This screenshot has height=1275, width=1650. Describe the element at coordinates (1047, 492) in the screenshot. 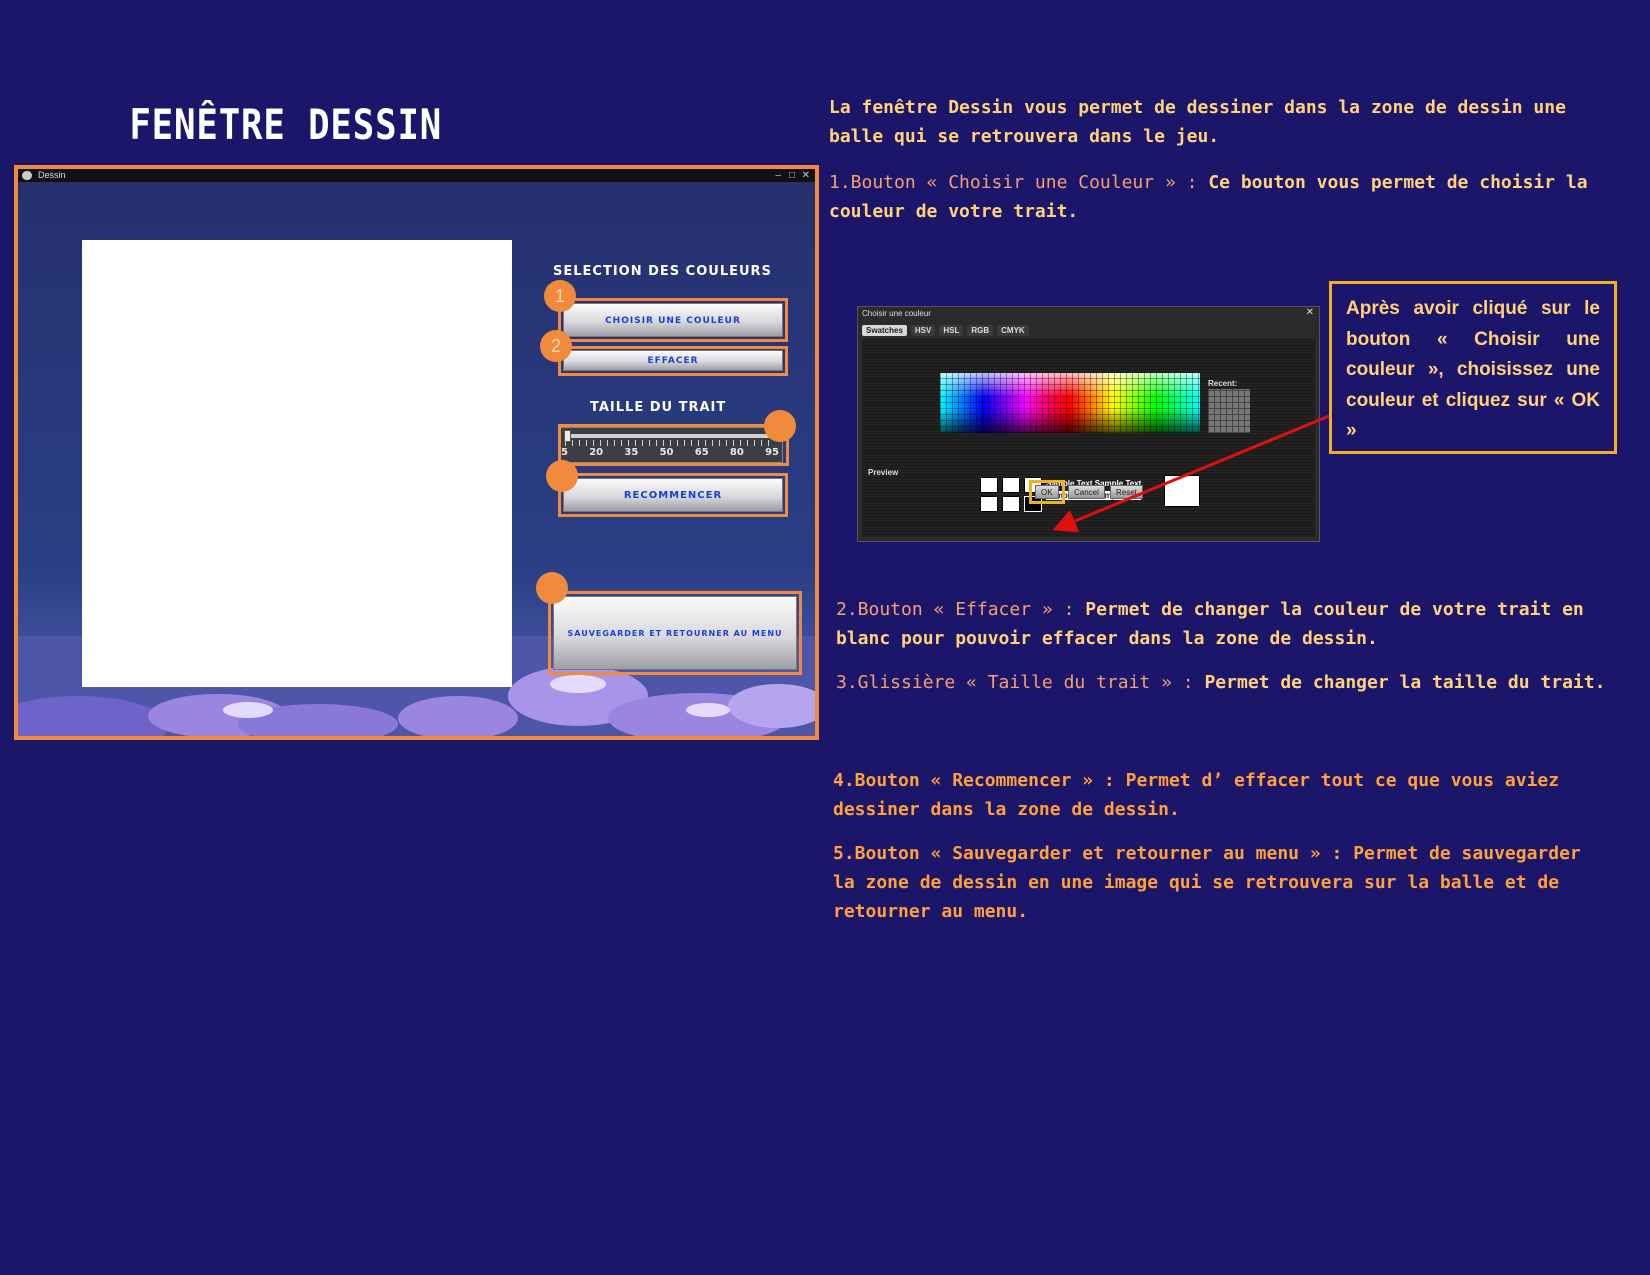

I see `ok-button: OK` at that location.